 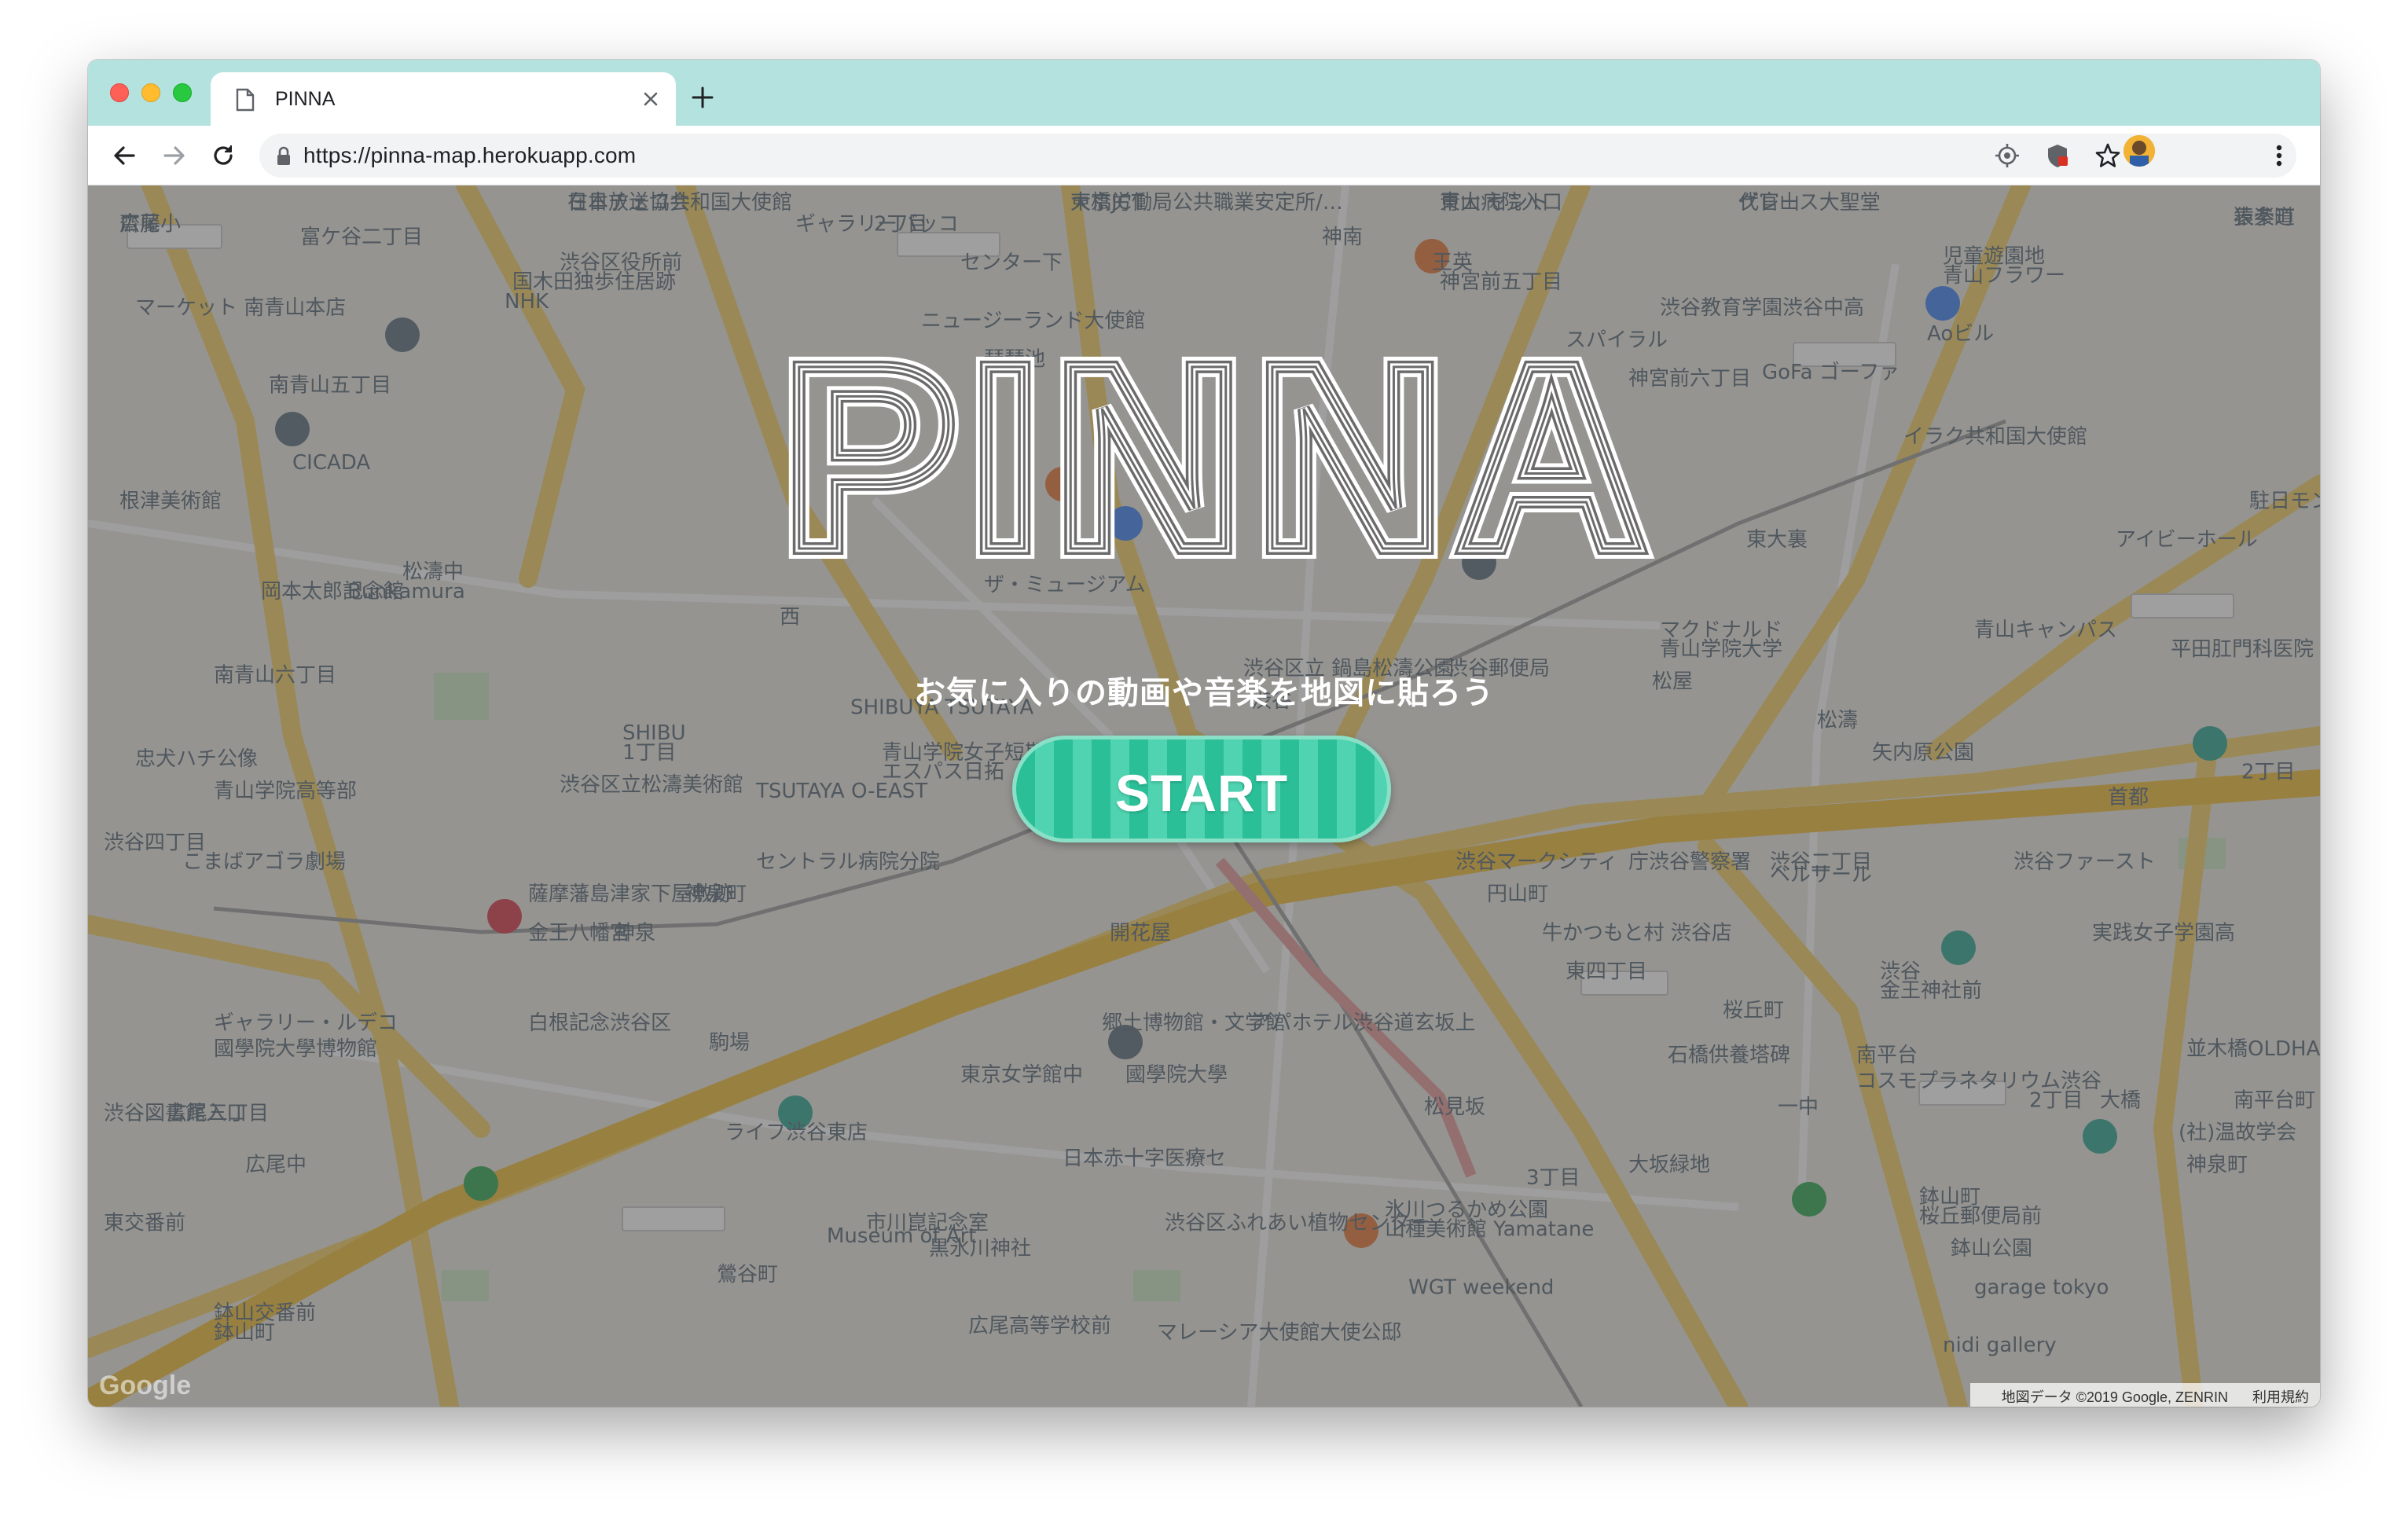 I want to click on close-tab-icon, so click(x=650, y=99).